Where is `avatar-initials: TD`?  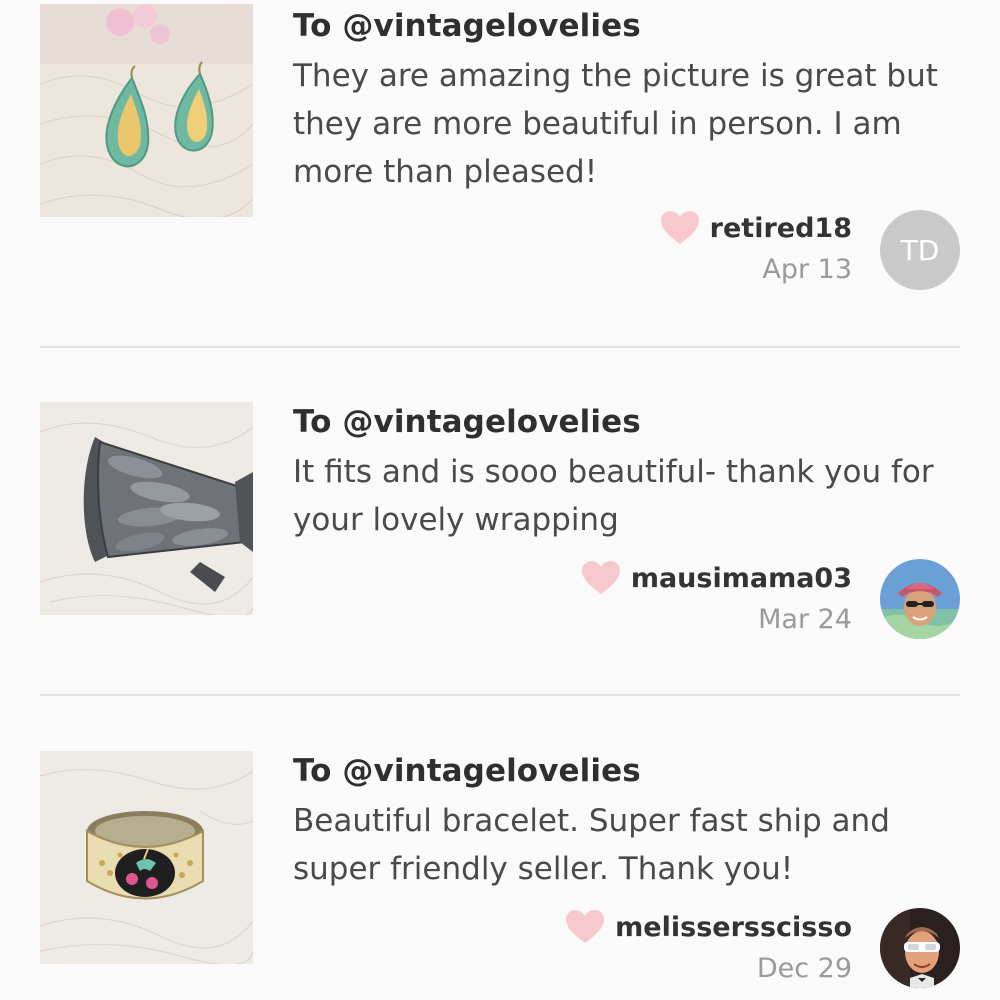 avatar-initials: TD is located at coordinates (920, 250).